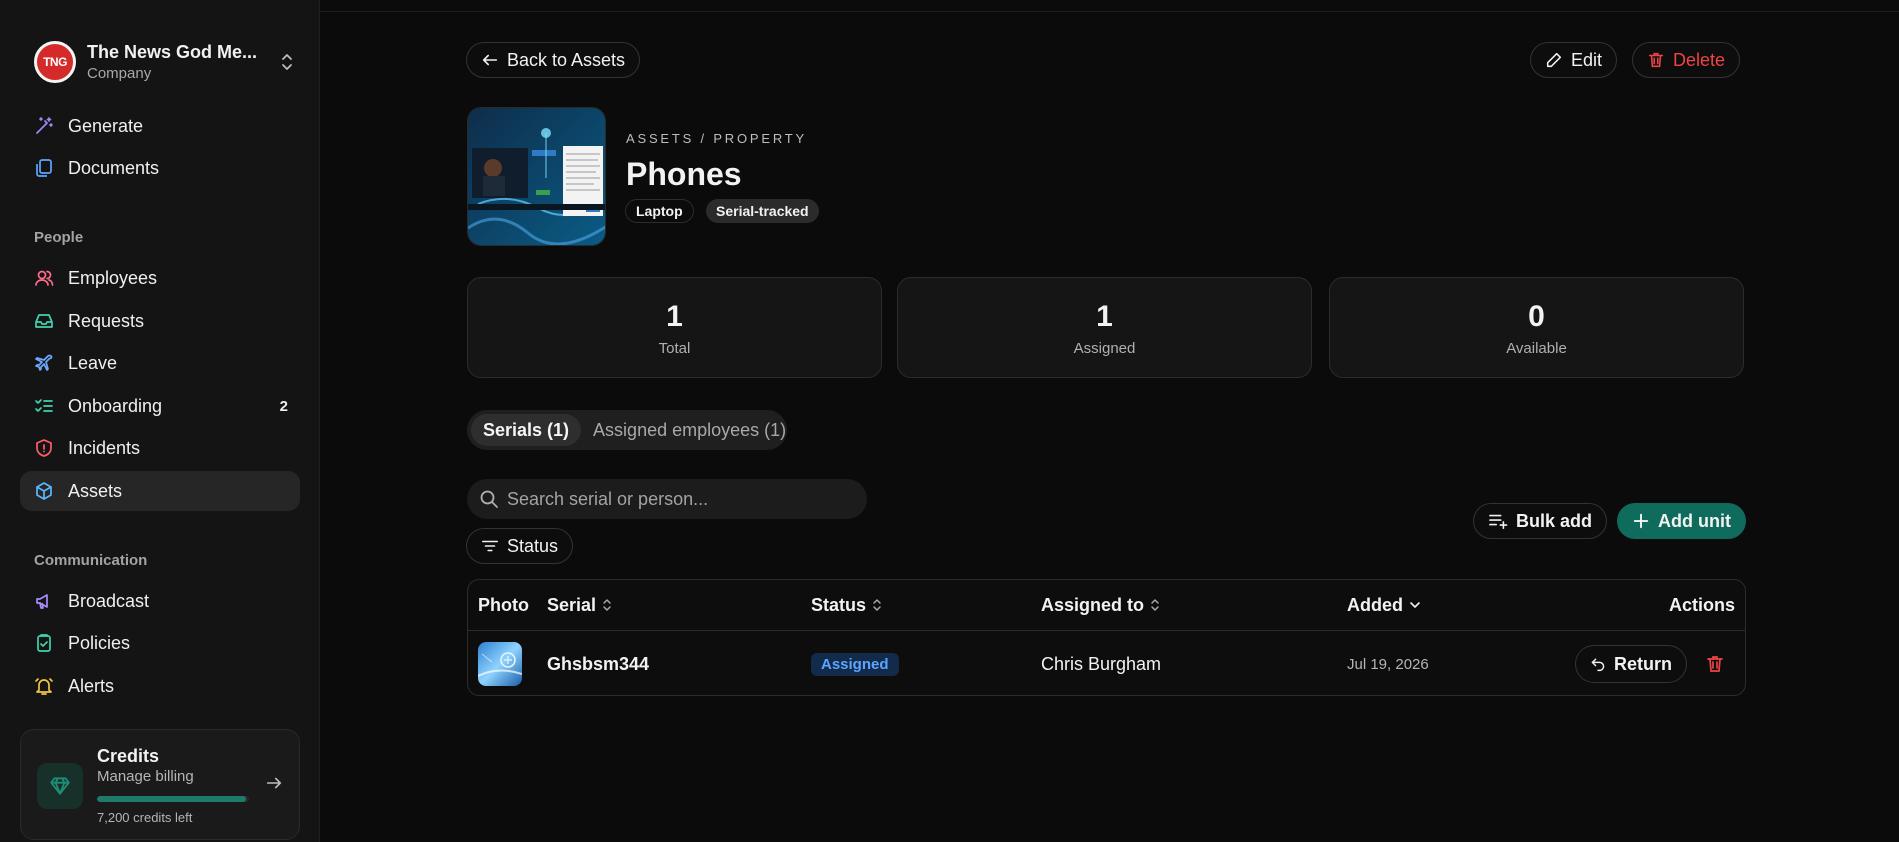 The height and width of the screenshot is (842, 1899). I want to click on row-assigned-to: Chris Burgham, so click(1101, 663).